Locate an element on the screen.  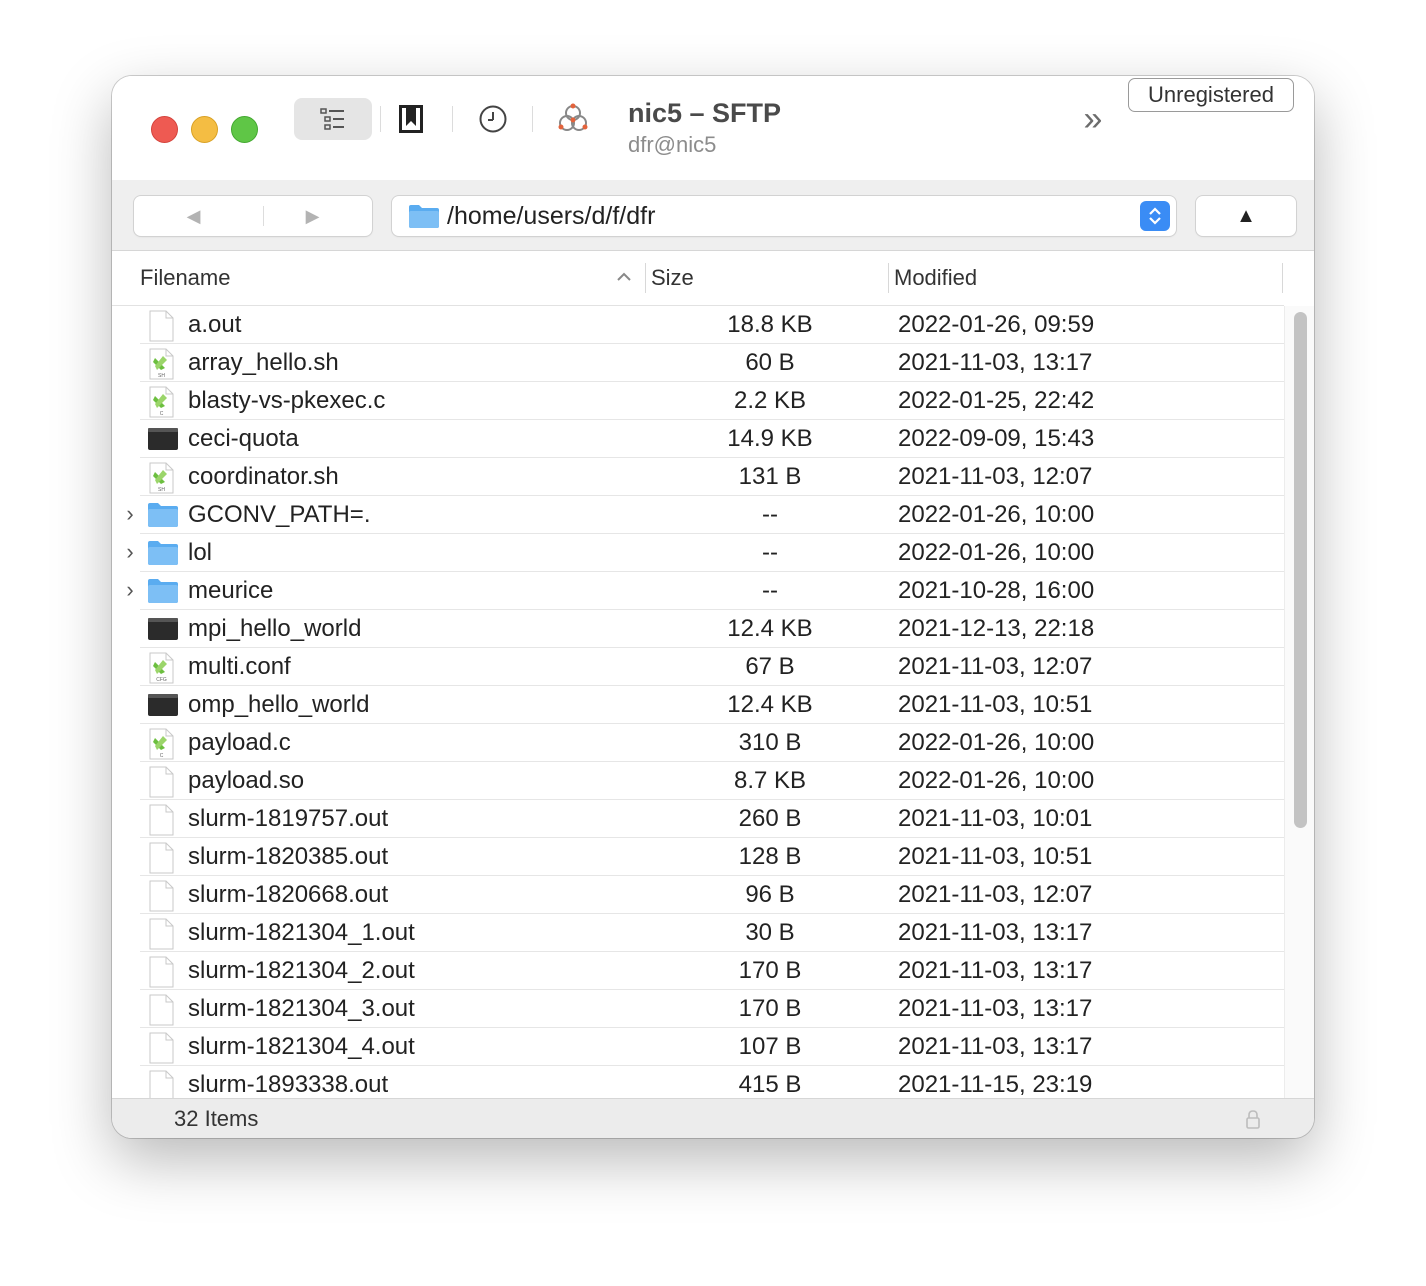
file-row: slurm-1893338.out 415 B 2021-11-15, 23:19 is located at coordinates (712, 1082).